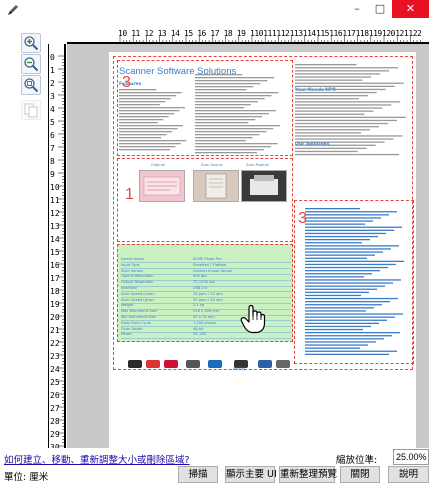  Describe the element at coordinates (362, 33) in the screenshot. I see `ruler-number: 118` at that location.